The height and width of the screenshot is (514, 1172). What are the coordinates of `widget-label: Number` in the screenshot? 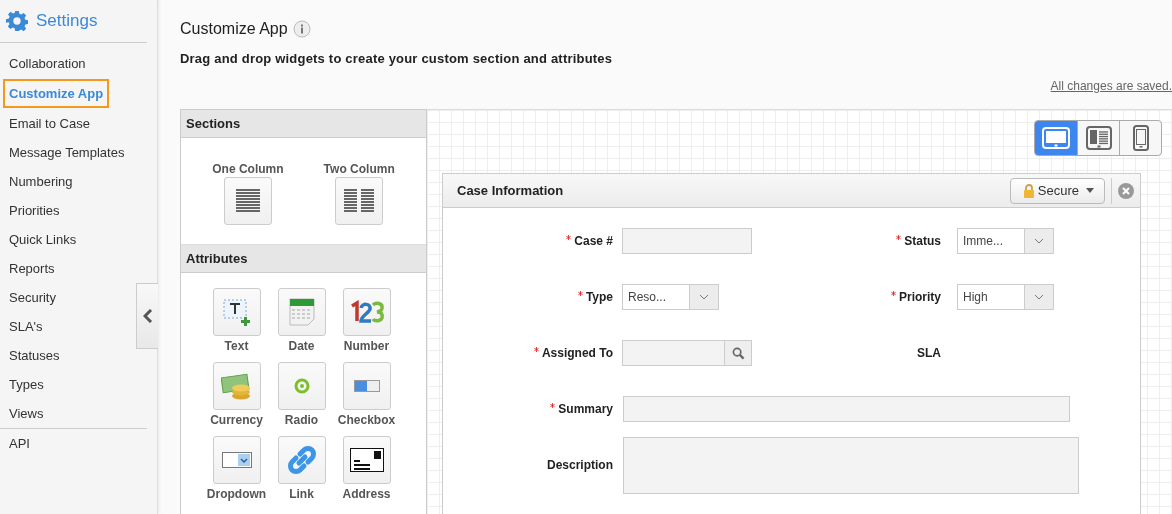 It's located at (366, 346).